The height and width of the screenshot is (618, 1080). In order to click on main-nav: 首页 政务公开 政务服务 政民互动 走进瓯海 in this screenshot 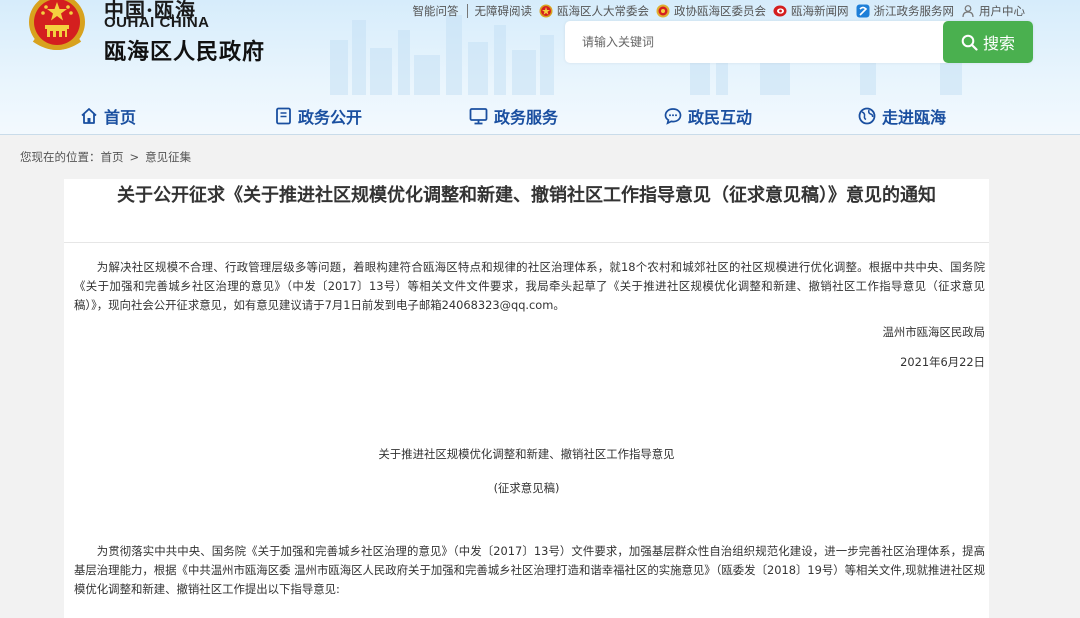, I will do `click(540, 116)`.